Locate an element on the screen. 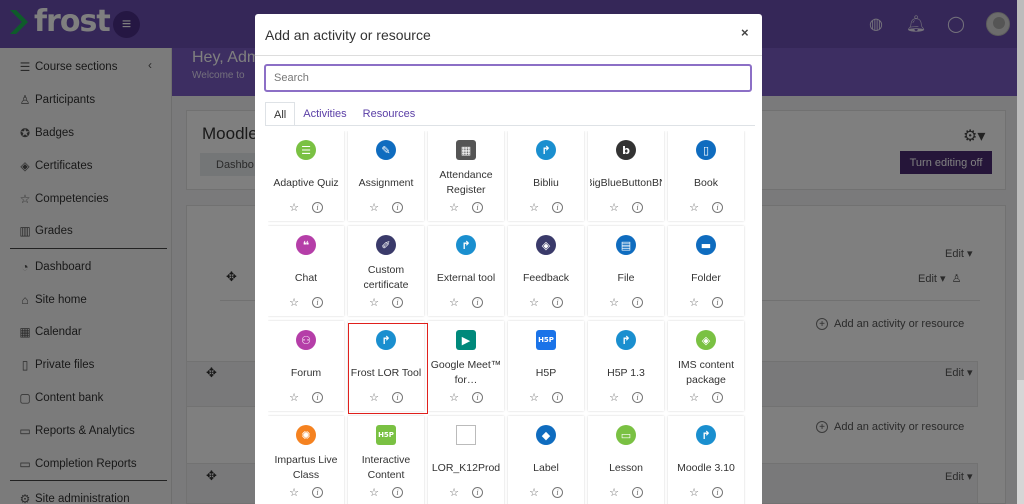  activity-tile: ▦ Attendance Register ☆ i is located at coordinates (466, 176).